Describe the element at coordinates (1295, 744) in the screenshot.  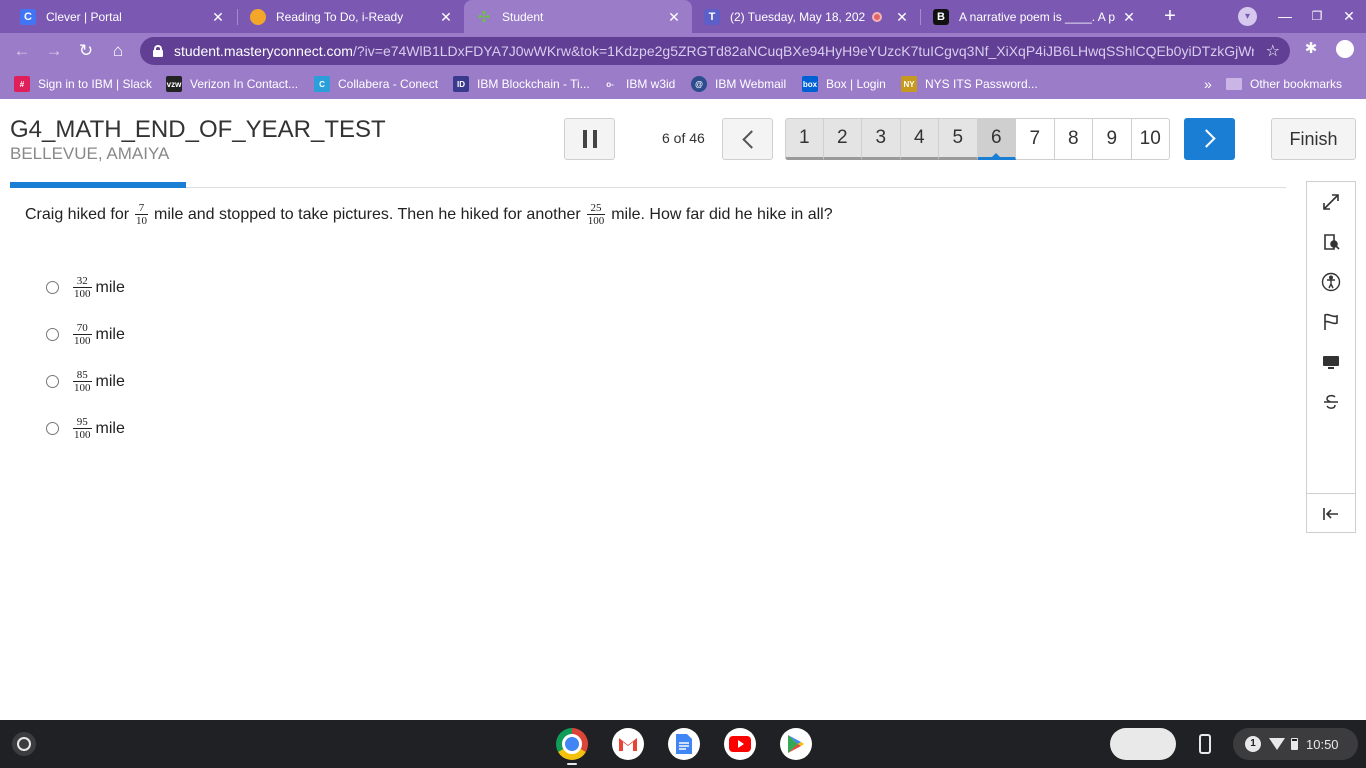
I see `status-tray: 1 10:50` at that location.